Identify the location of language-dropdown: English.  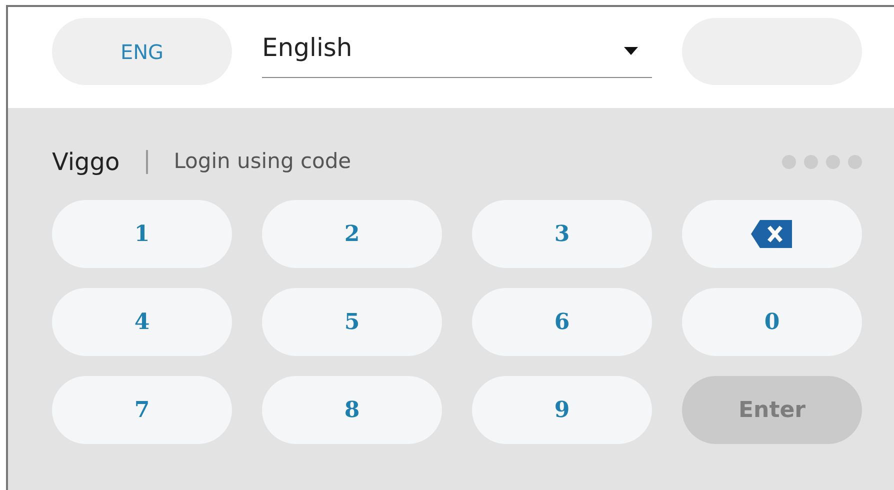
(457, 48).